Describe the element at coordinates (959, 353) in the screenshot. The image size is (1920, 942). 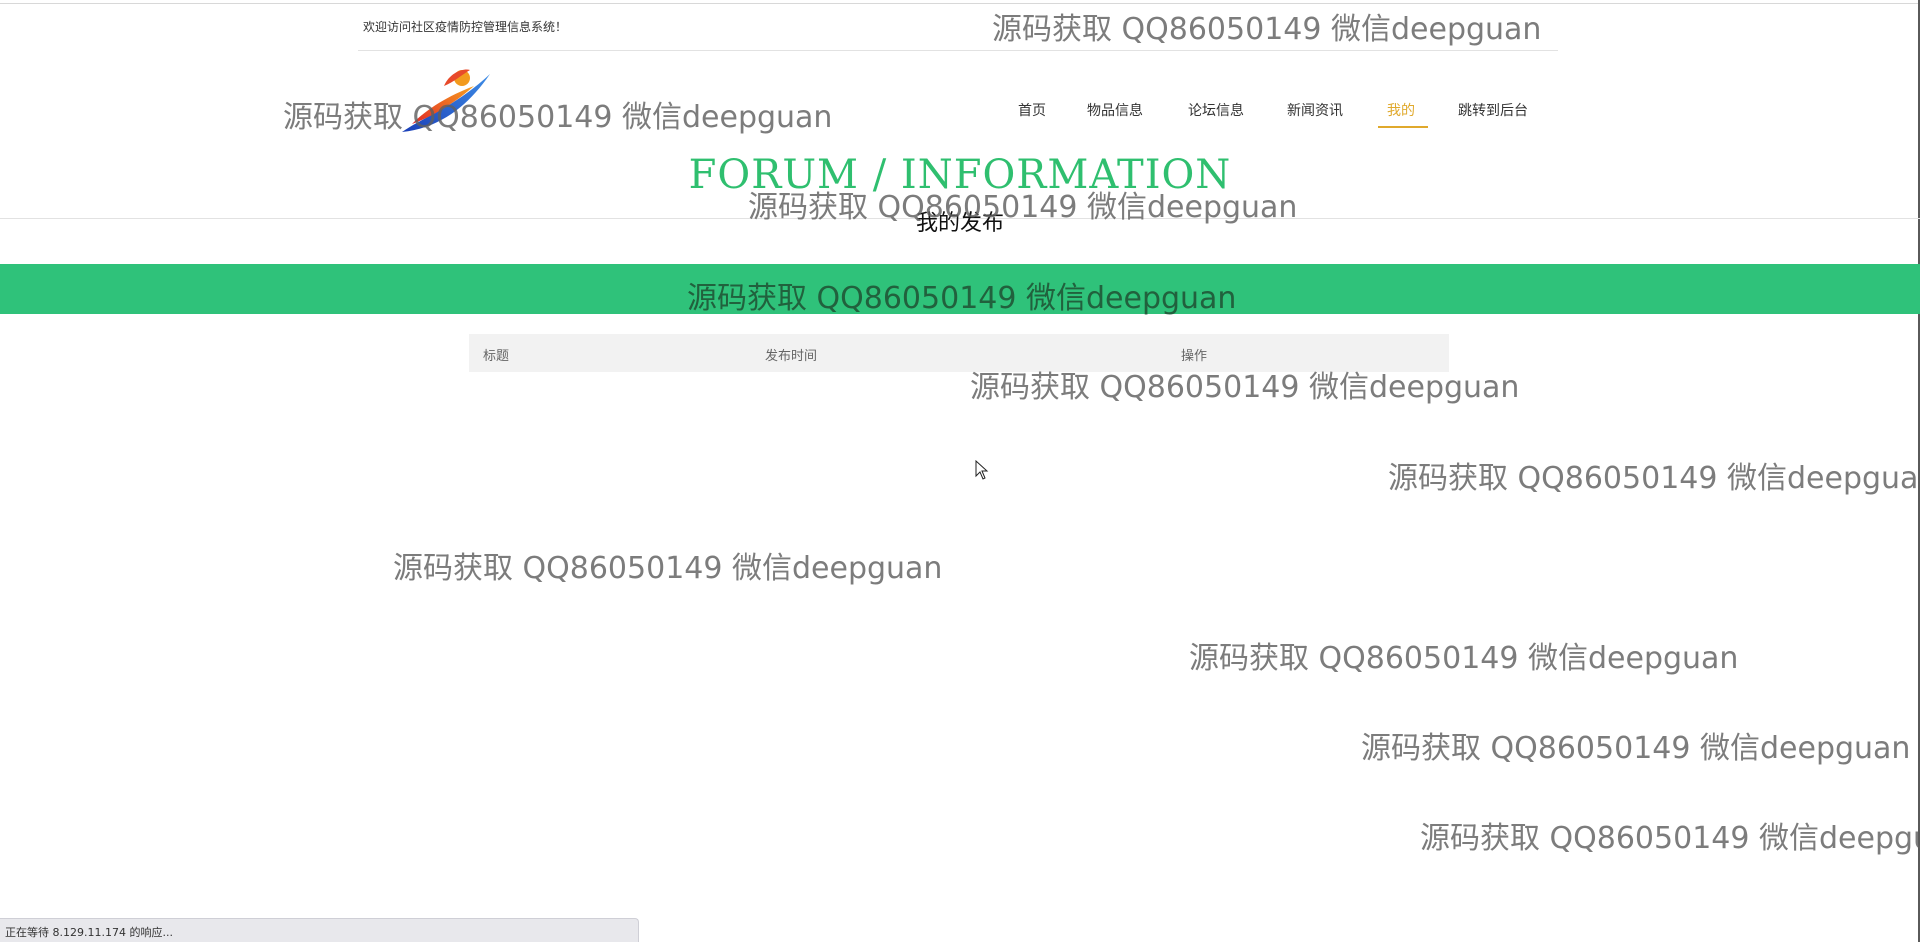
I see `table-header: 标题 发布时间 操作` at that location.